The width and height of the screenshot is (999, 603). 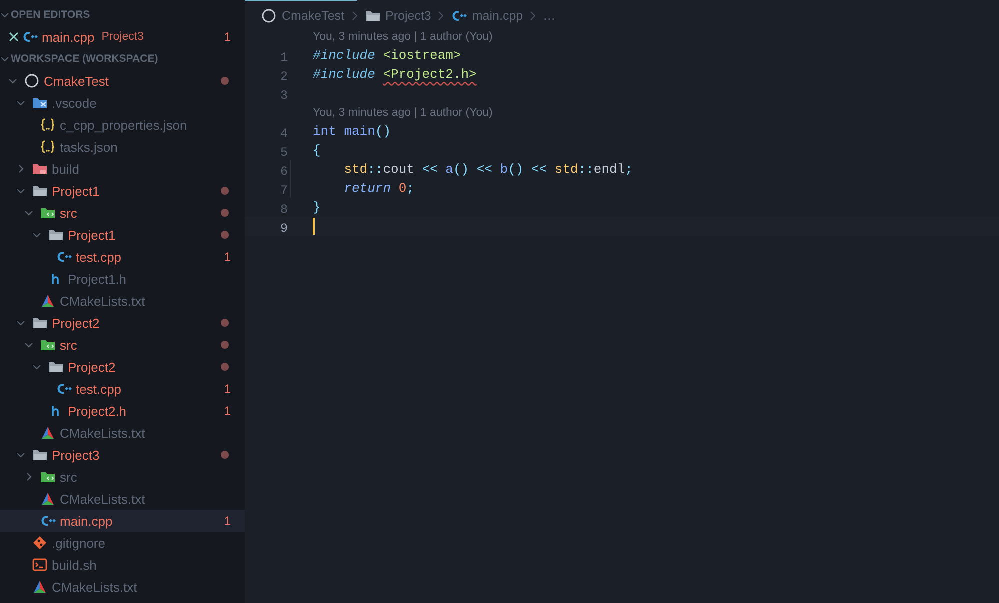 What do you see at coordinates (40, 565) in the screenshot?
I see `terminal-icon` at bounding box center [40, 565].